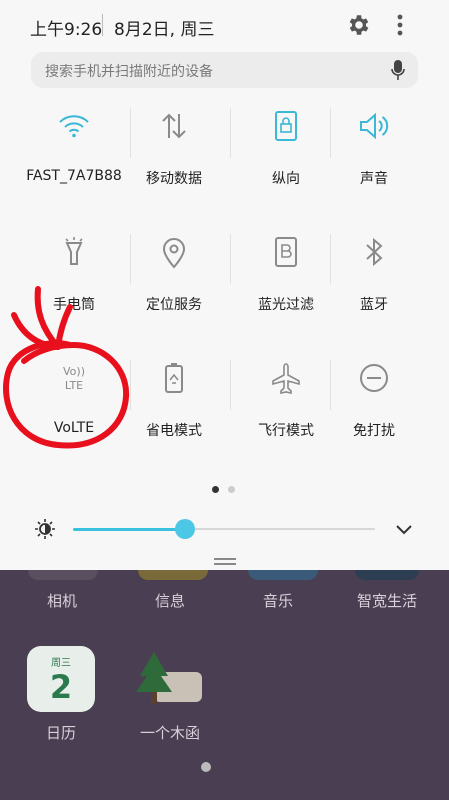  Describe the element at coordinates (45, 529) in the screenshot. I see `brightness-icon` at that location.